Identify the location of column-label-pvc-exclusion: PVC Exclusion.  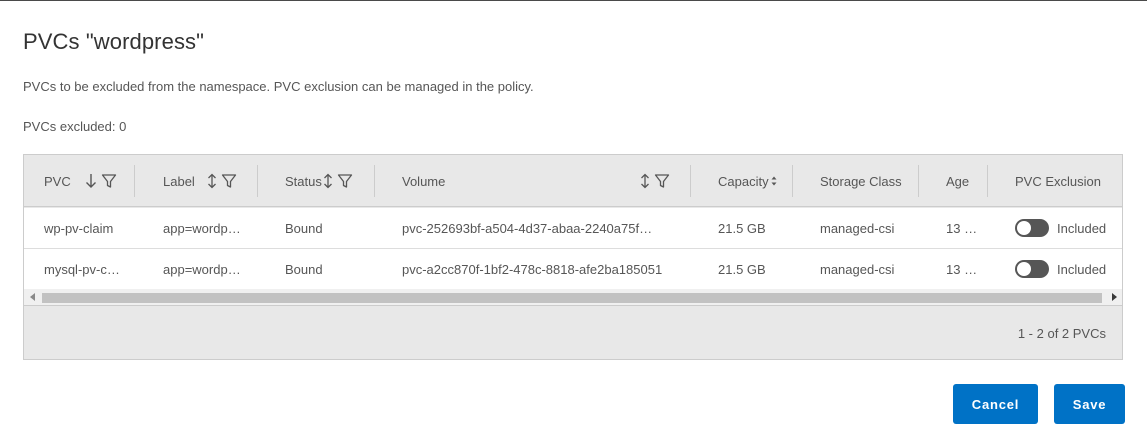
(1058, 181).